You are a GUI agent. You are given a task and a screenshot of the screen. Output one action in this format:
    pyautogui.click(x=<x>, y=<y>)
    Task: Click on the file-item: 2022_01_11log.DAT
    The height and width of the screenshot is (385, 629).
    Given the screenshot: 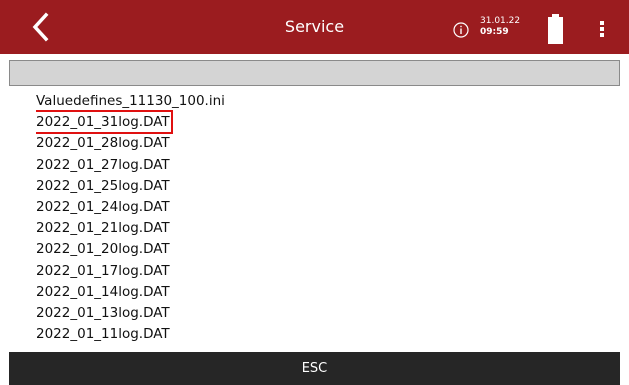 What is the action you would take?
    pyautogui.click(x=103, y=334)
    